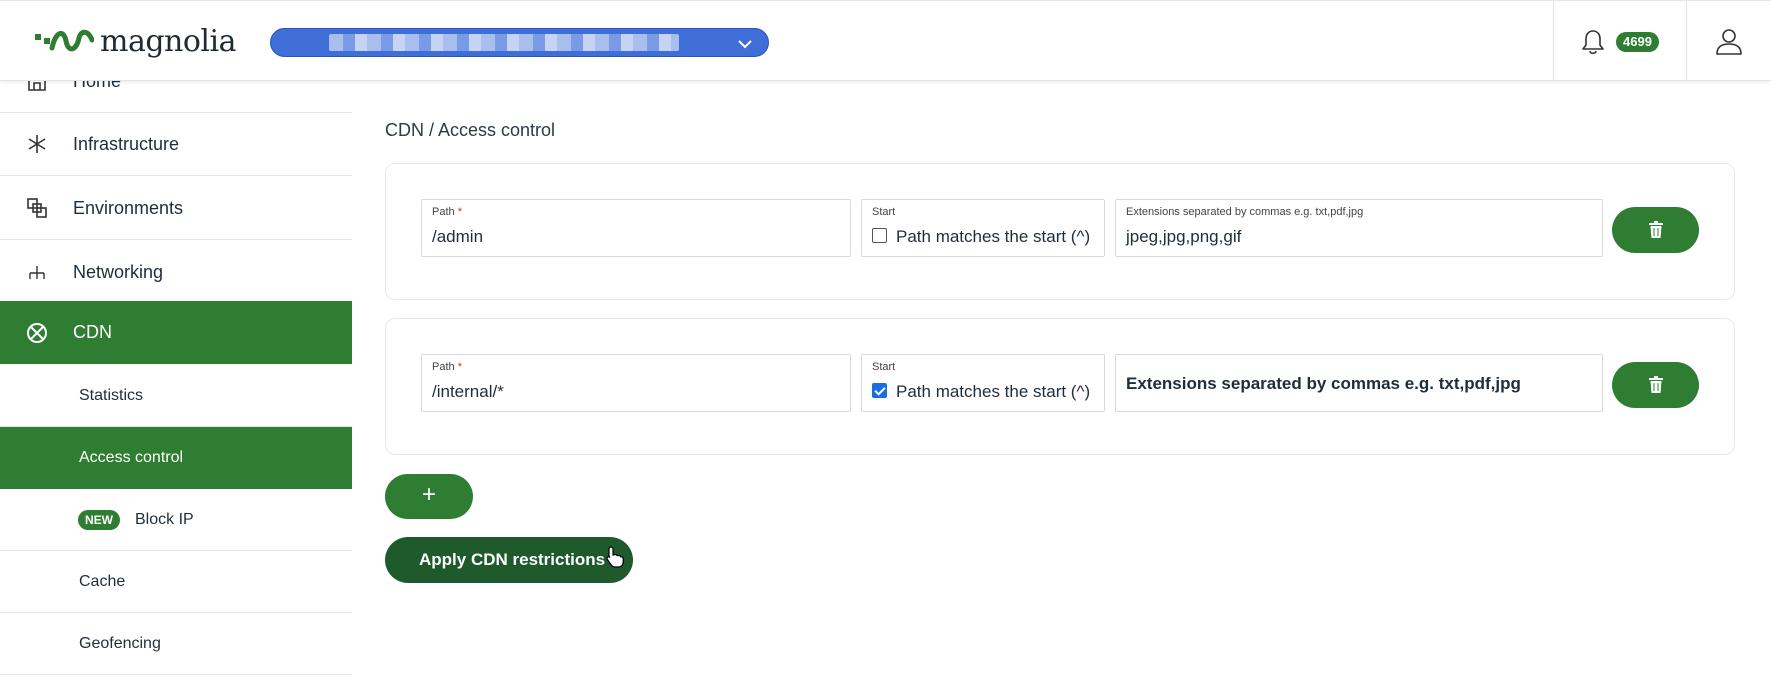  I want to click on sidebar-item-infrastructure: Infrastructure, so click(176, 144).